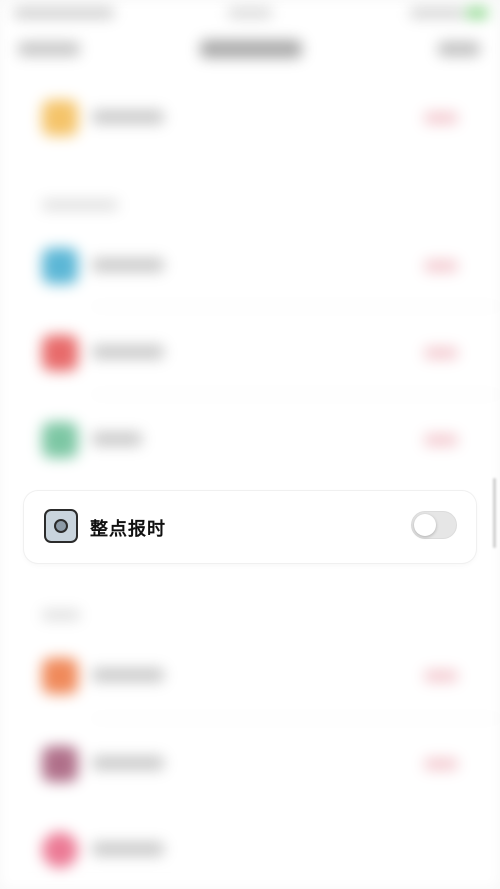 The width and height of the screenshot is (500, 889). Describe the element at coordinates (64, 13) in the screenshot. I see `status-time` at that location.